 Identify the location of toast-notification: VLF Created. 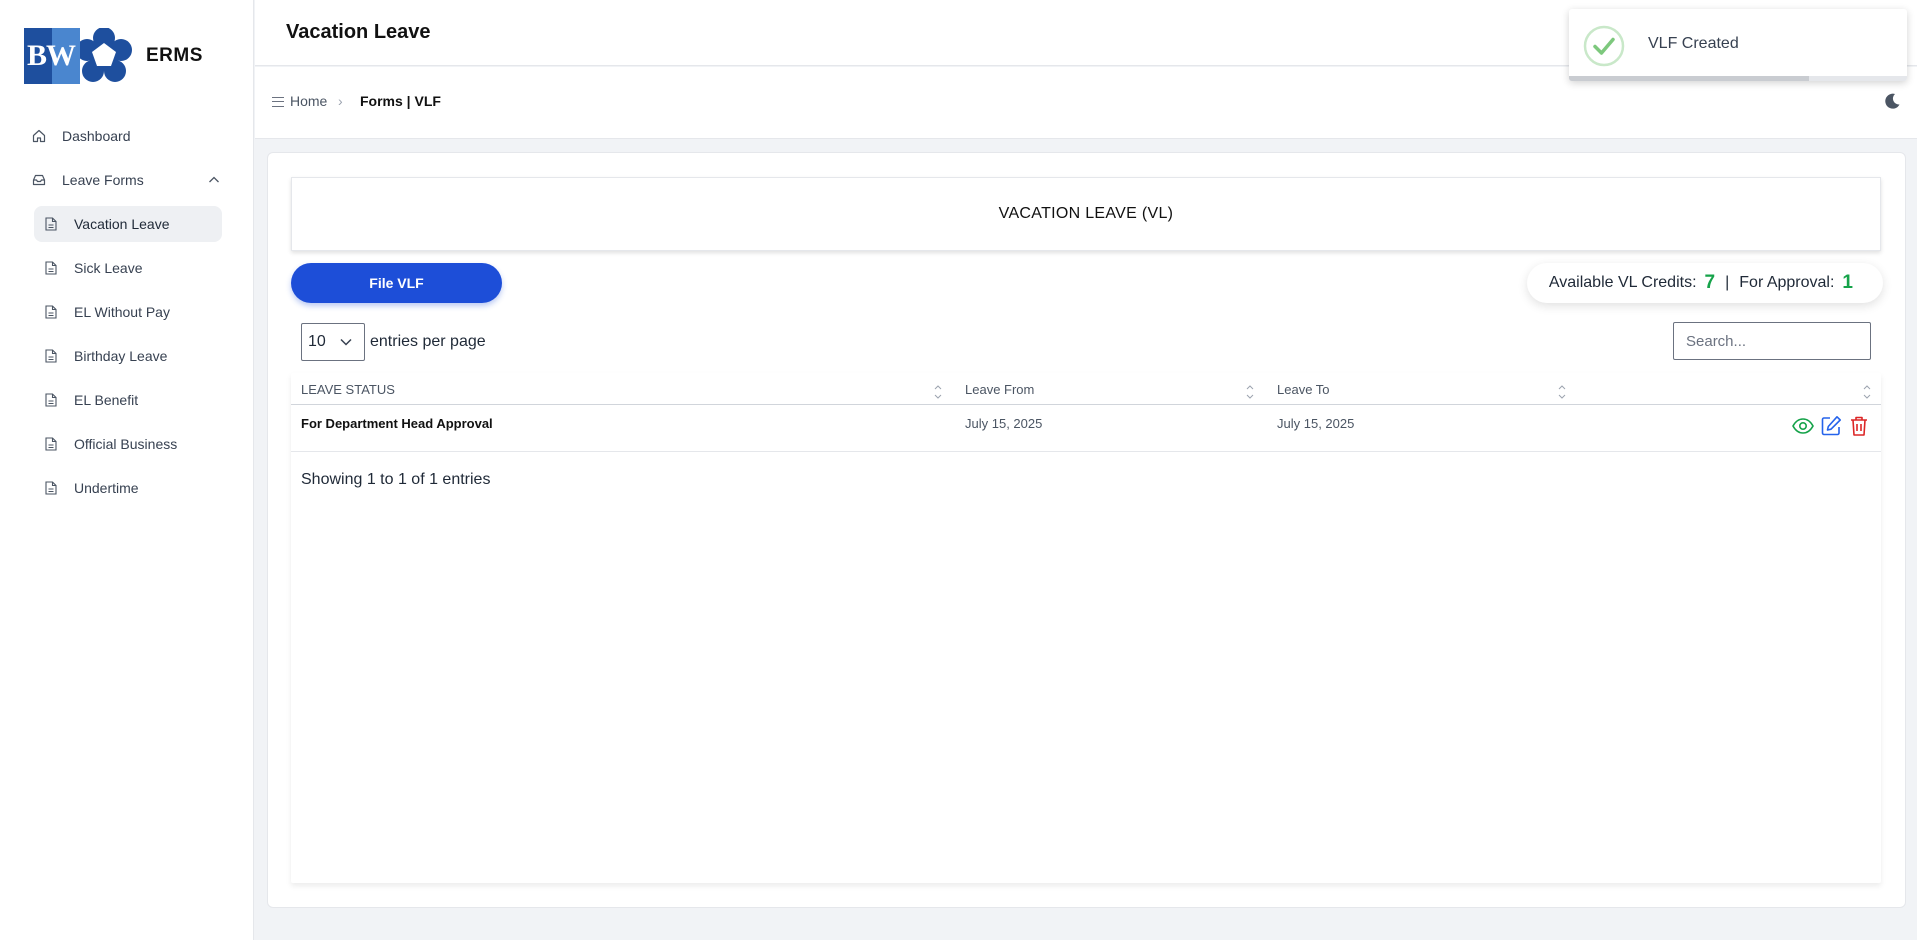
(1738, 45).